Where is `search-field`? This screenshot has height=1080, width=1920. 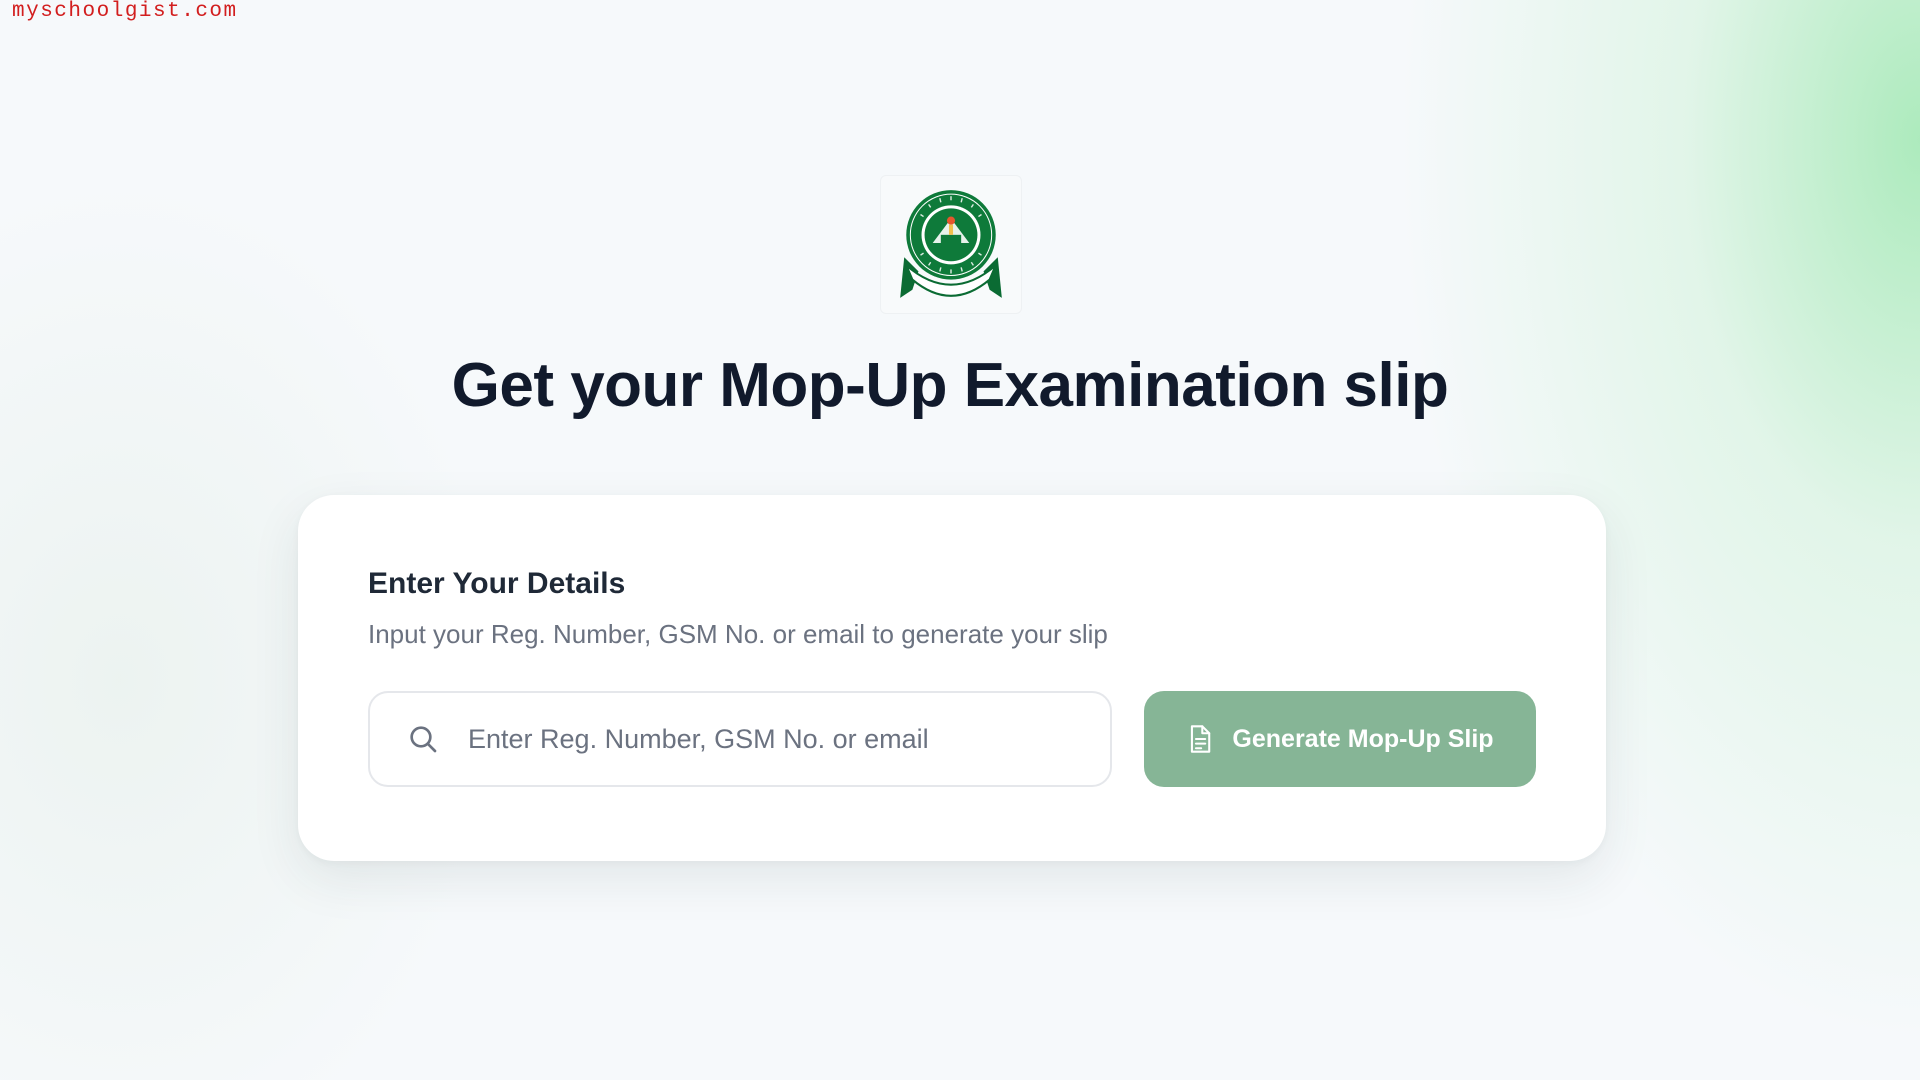
search-field is located at coordinates (740, 739).